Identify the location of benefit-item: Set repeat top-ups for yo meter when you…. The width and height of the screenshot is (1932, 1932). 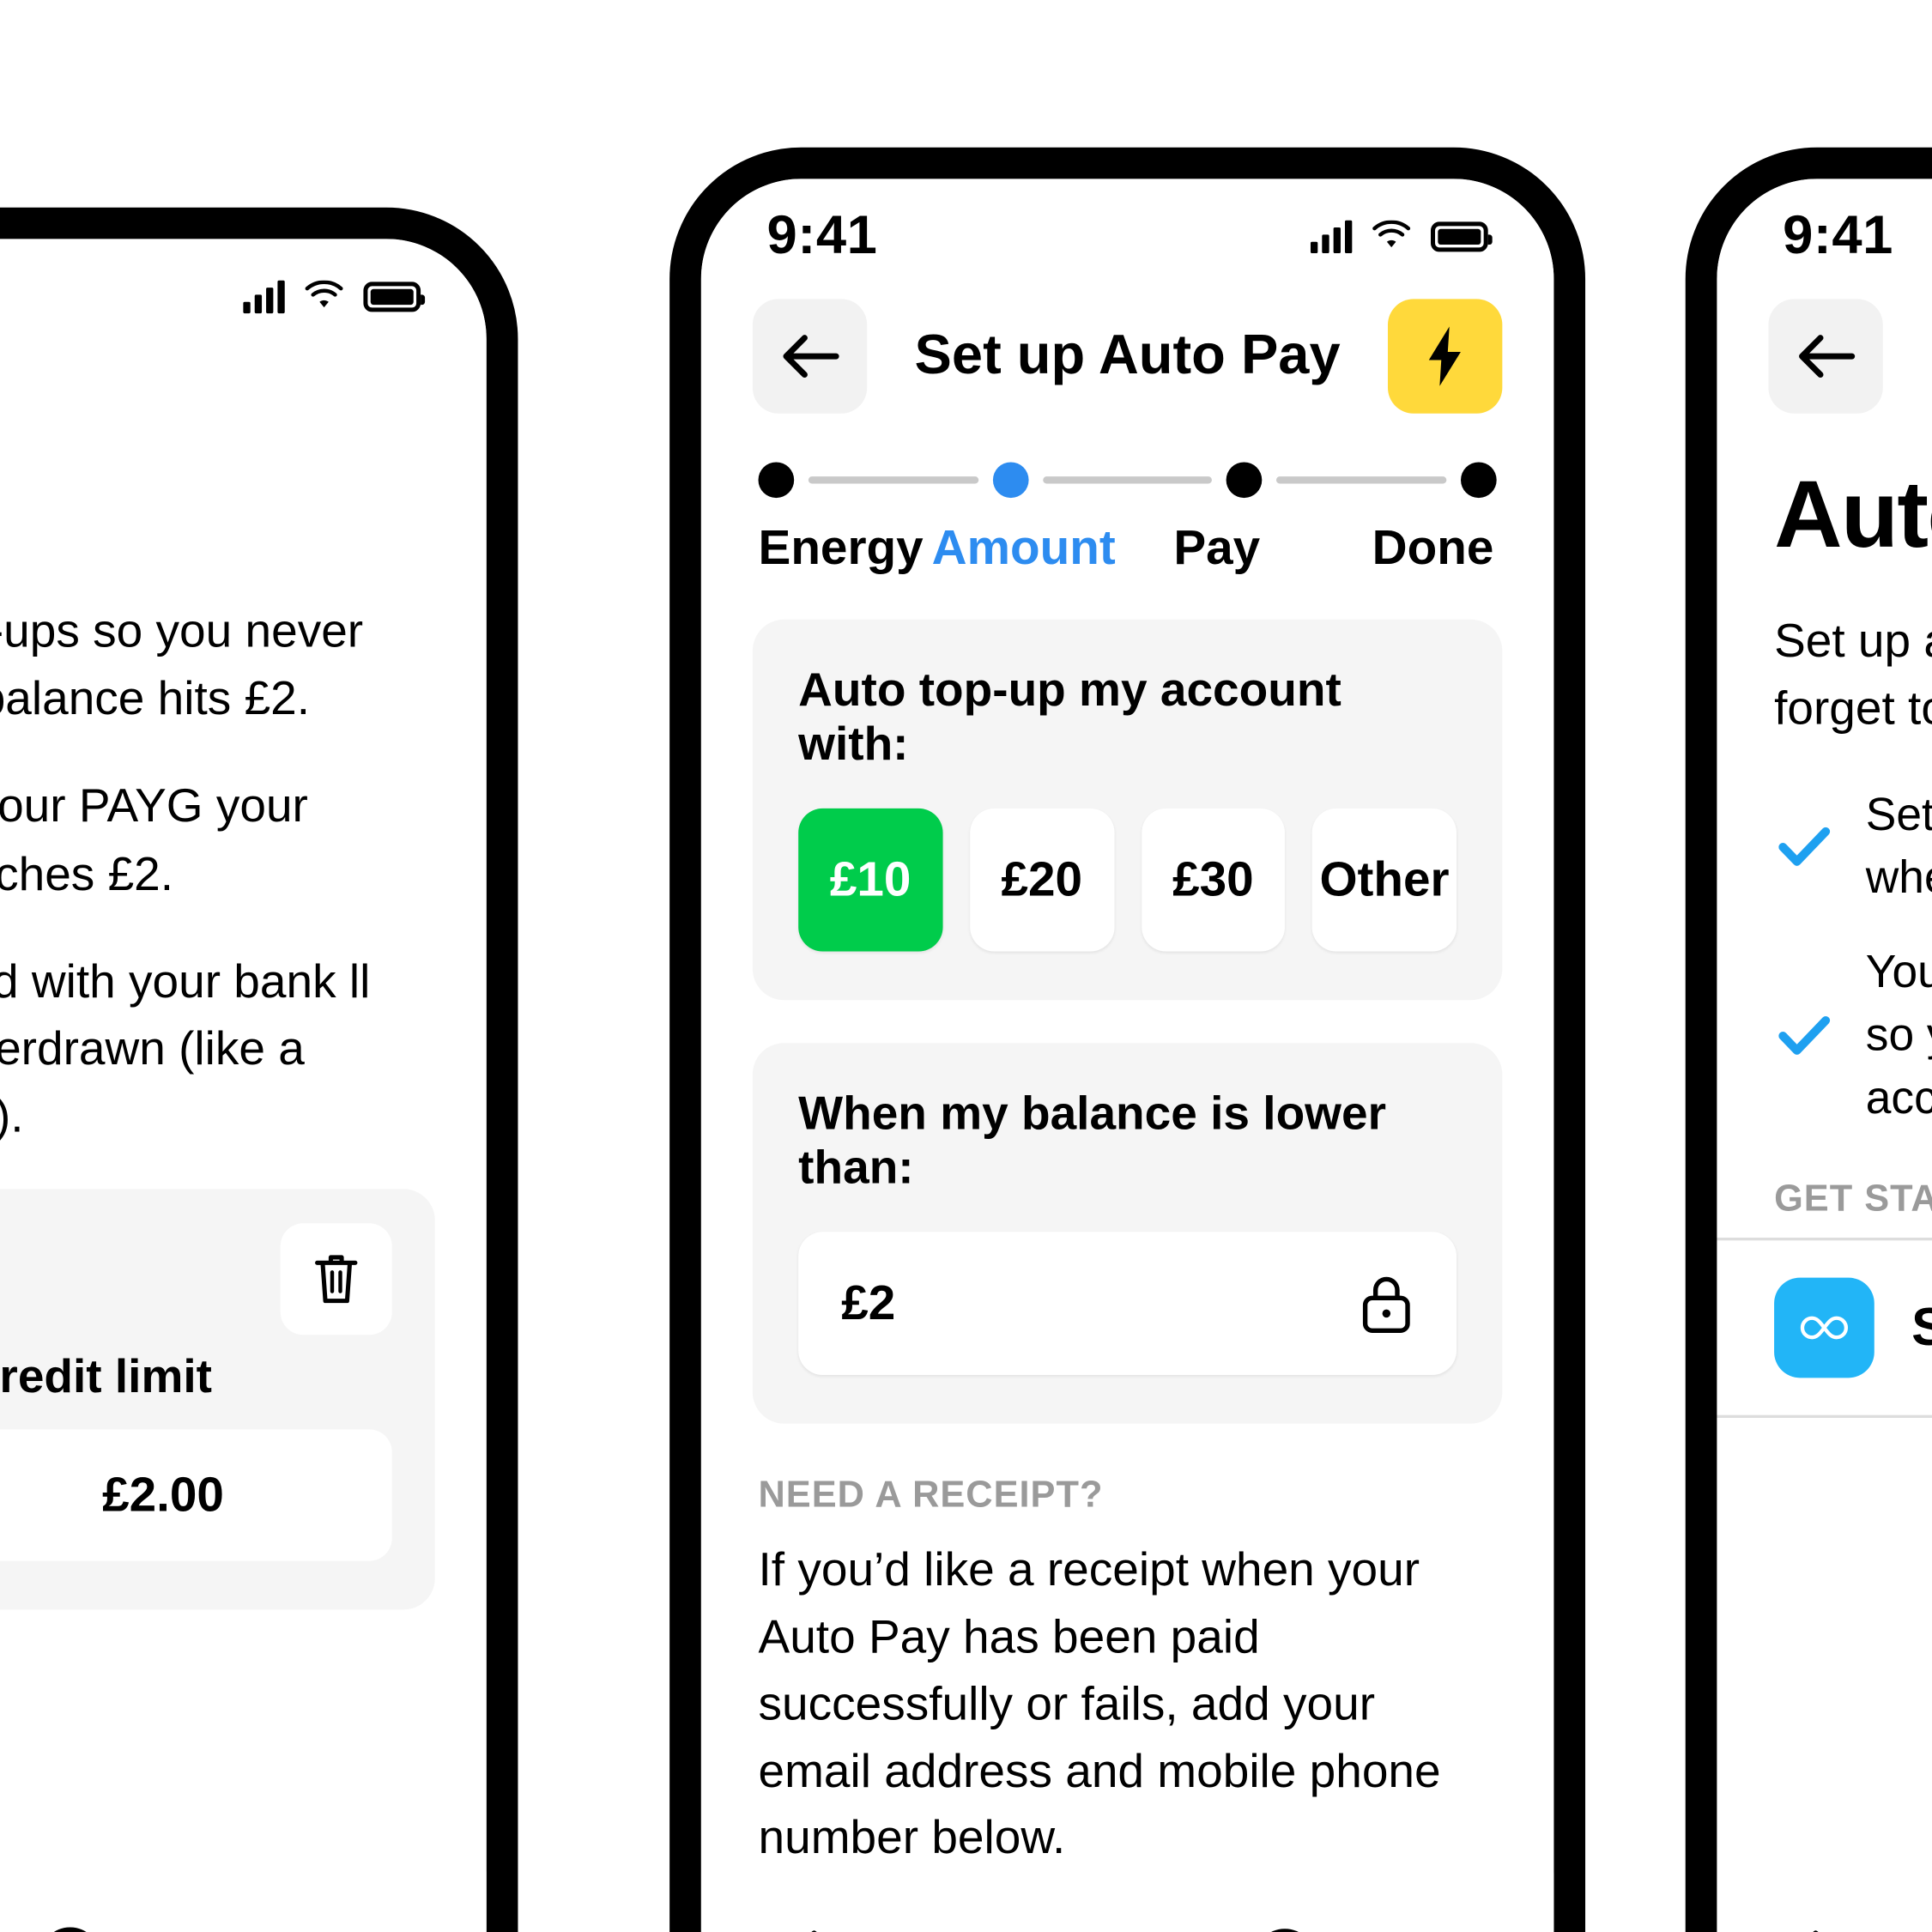
(1853, 845).